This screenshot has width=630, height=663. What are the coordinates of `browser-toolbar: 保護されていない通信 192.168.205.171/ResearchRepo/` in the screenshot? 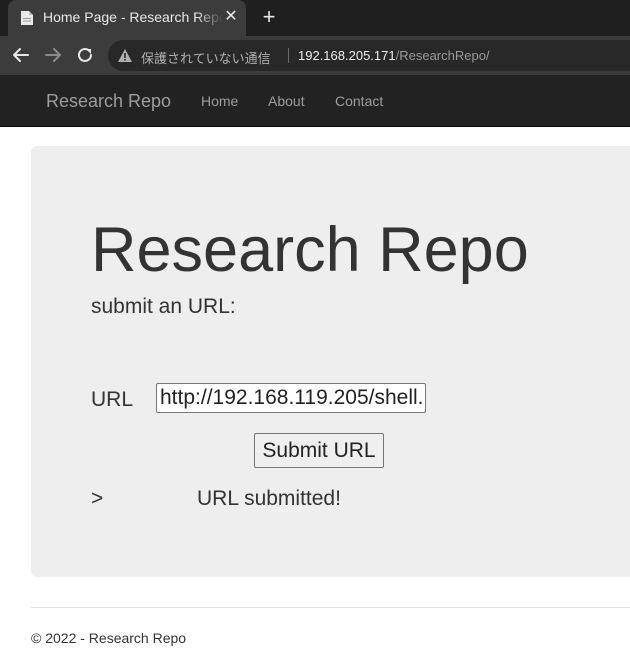 It's located at (315, 55).